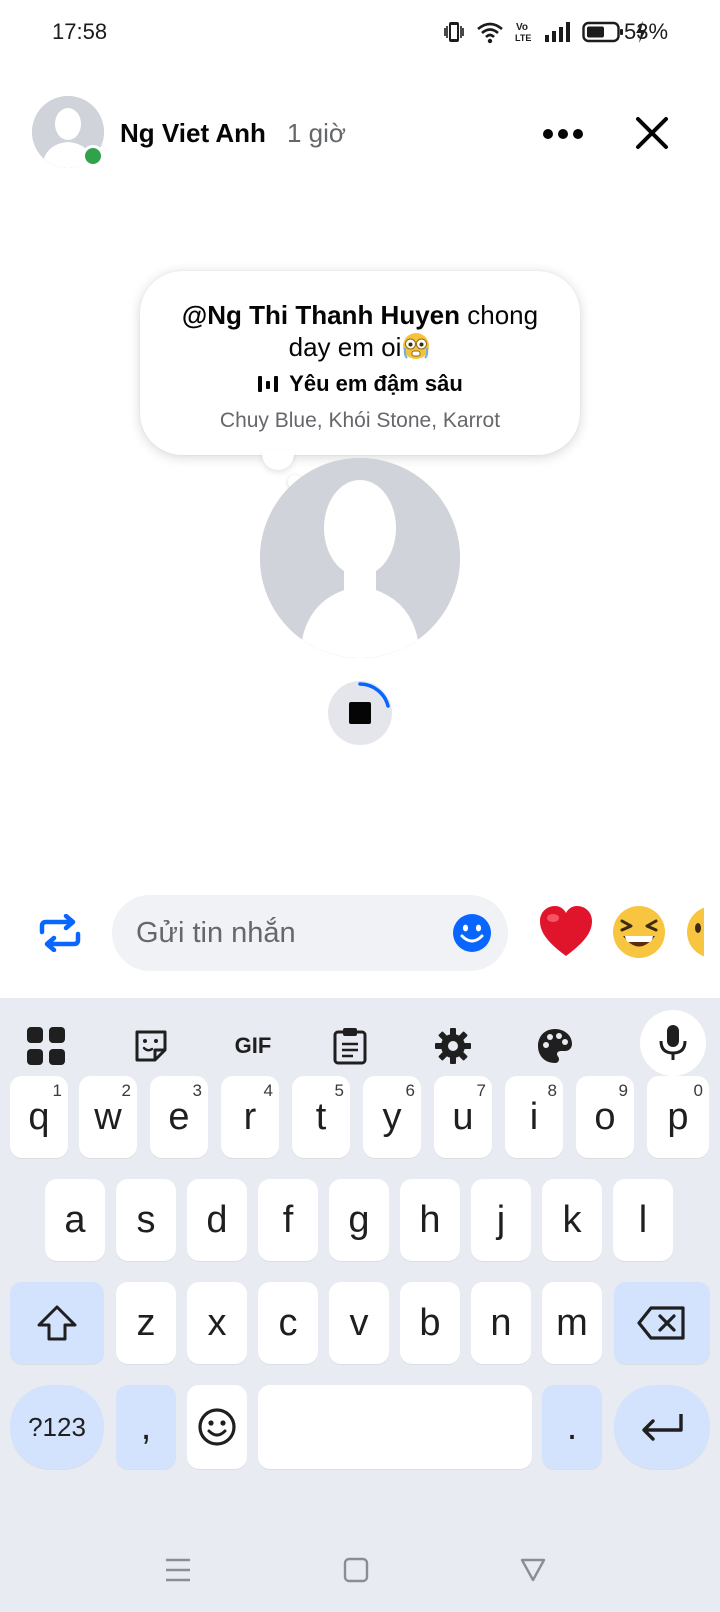 The width and height of the screenshot is (720, 1612). What do you see at coordinates (268, 384) in the screenshot?
I see `music-bars-icon` at bounding box center [268, 384].